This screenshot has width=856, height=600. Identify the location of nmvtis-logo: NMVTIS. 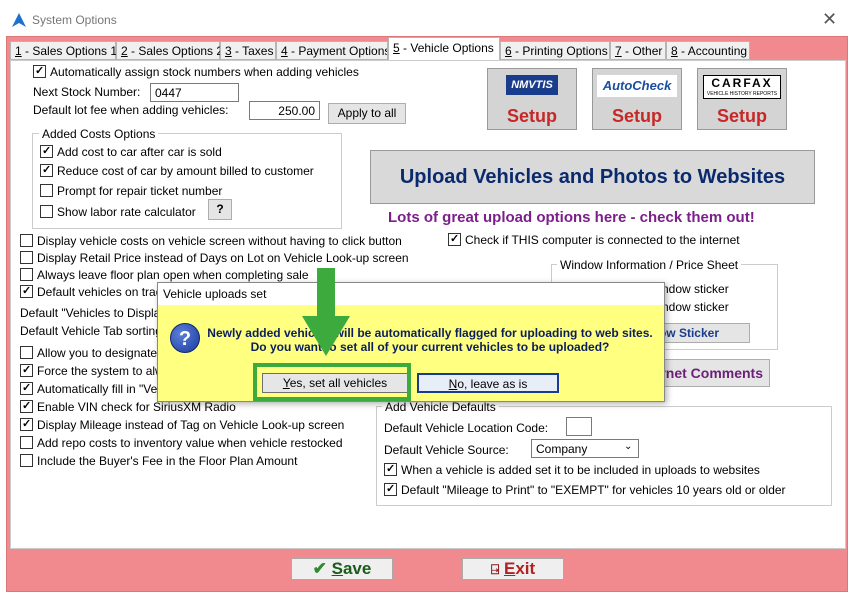
(532, 85).